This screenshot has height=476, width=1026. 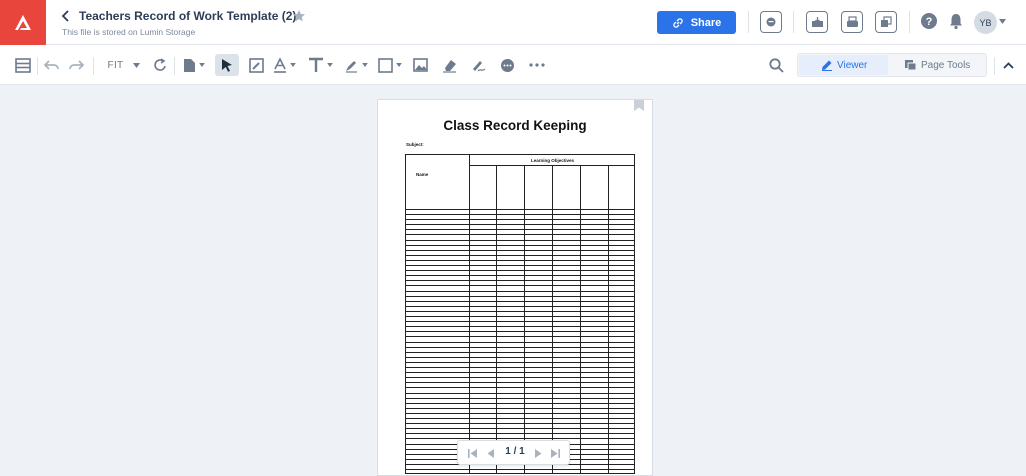 What do you see at coordinates (985, 22) in the screenshot?
I see `user-avatar: YB` at bounding box center [985, 22].